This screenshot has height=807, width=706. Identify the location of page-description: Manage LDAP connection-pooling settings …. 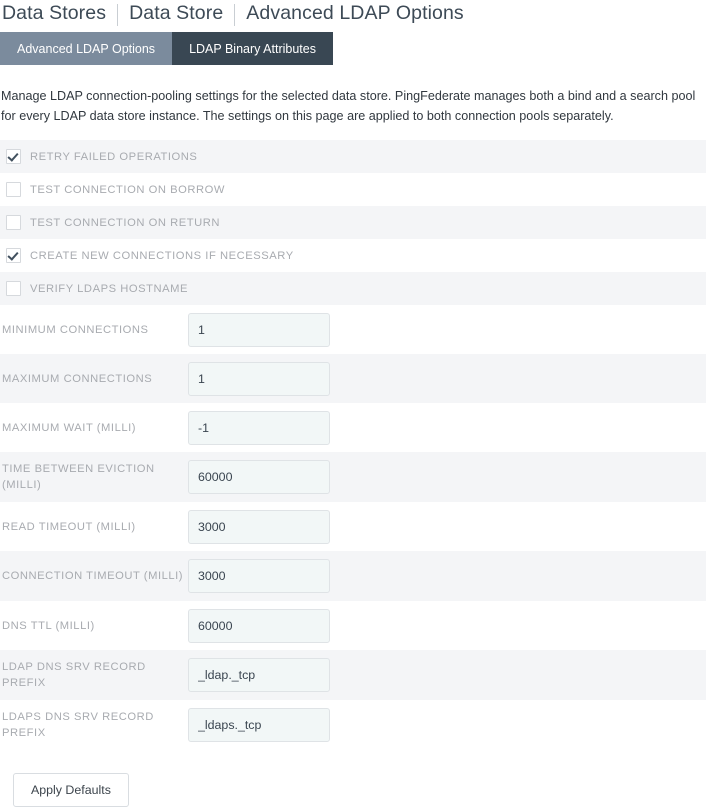
(348, 106).